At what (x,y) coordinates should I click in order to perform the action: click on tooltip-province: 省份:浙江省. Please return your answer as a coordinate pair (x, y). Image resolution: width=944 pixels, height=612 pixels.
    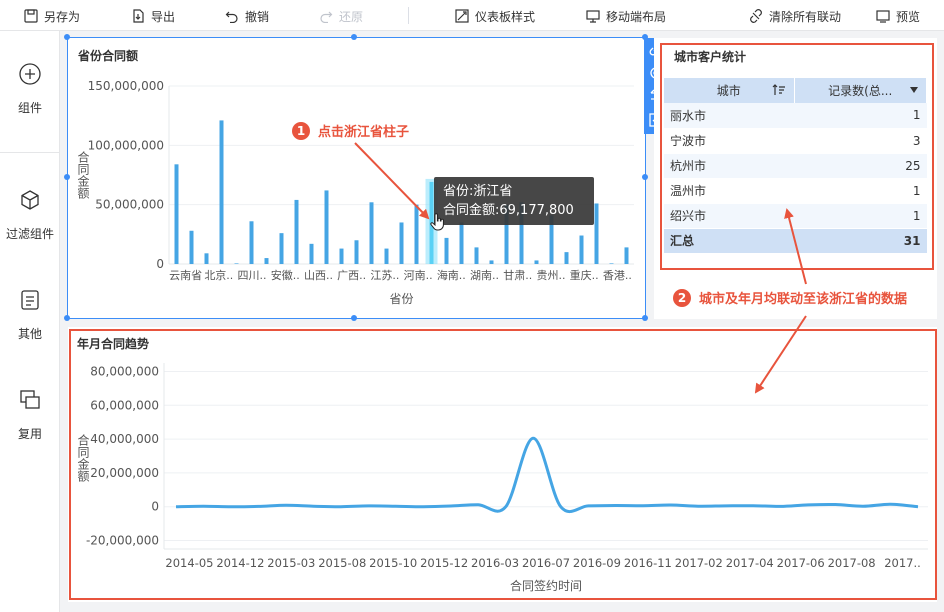
    Looking at the image, I should click on (478, 191).